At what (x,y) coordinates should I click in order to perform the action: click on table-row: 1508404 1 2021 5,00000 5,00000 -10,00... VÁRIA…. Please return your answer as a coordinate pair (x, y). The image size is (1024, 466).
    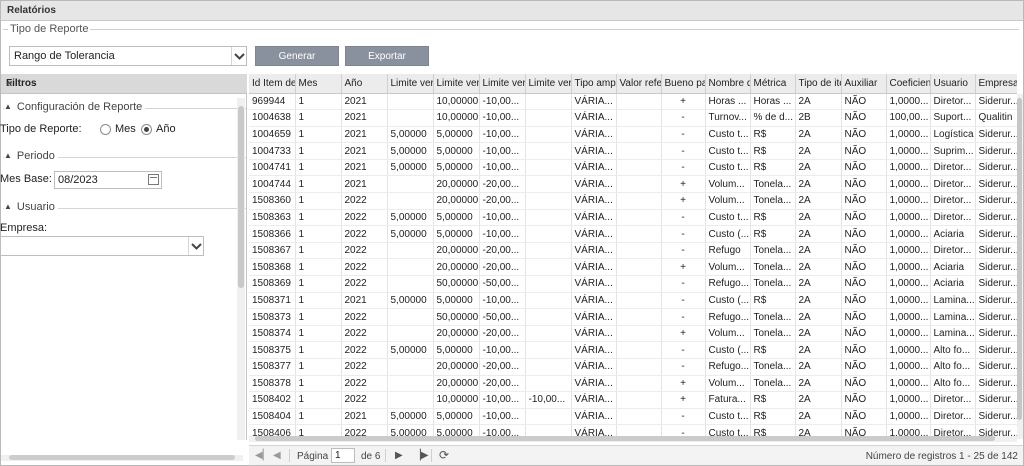
    Looking at the image, I should click on (633, 417).